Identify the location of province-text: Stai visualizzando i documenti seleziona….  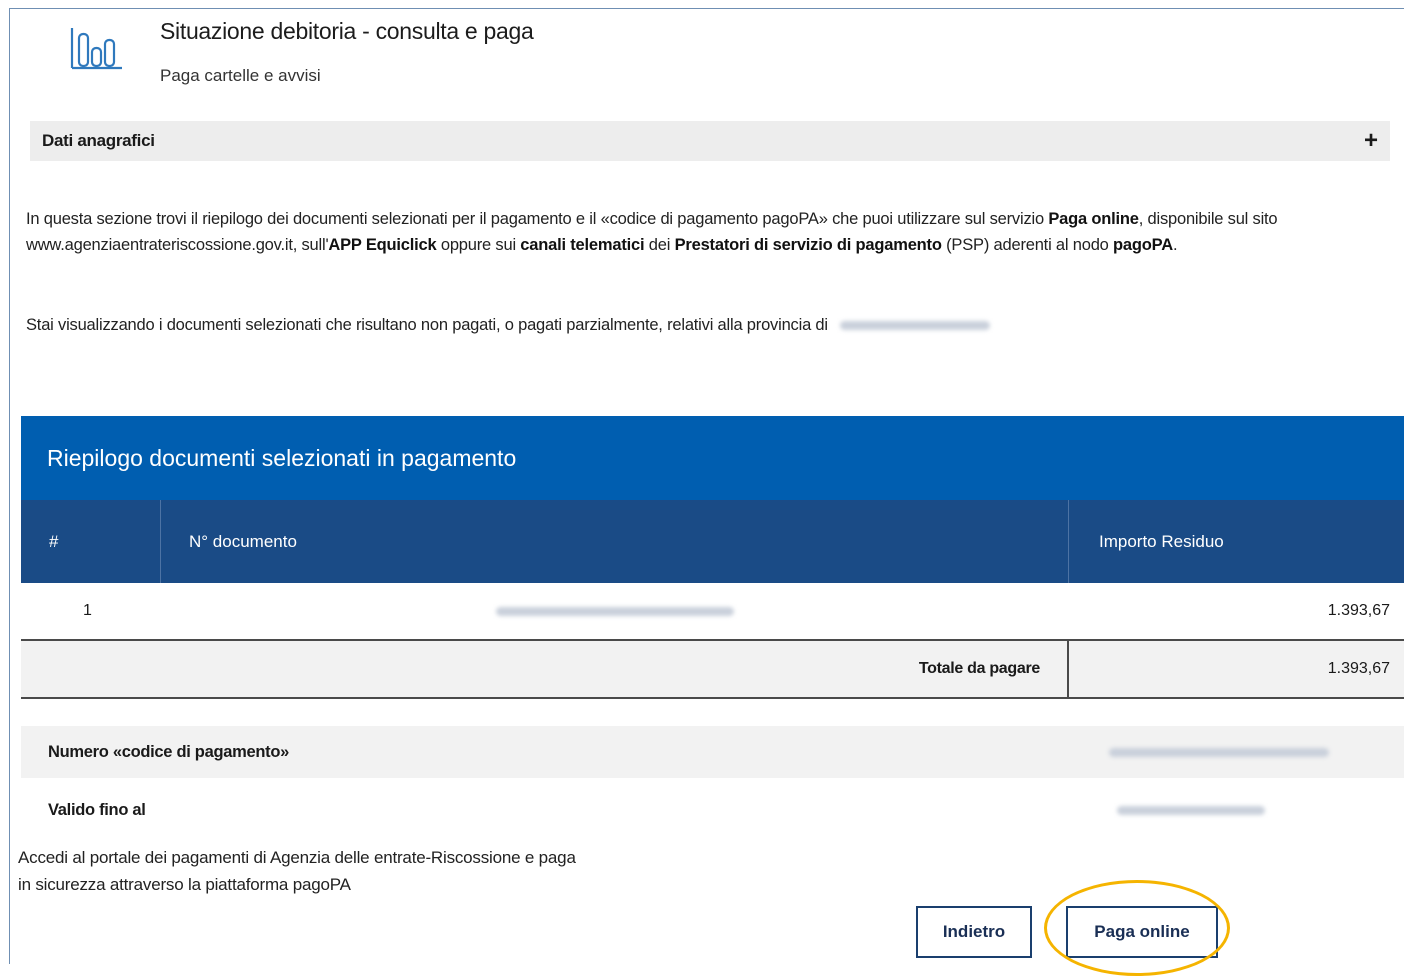
(427, 325).